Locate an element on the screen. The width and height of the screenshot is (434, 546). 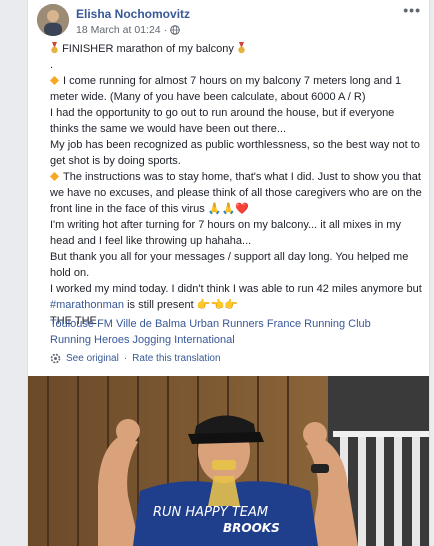
shirt-print-line1: RUN HAPPY TEAM is located at coordinates (210, 512).